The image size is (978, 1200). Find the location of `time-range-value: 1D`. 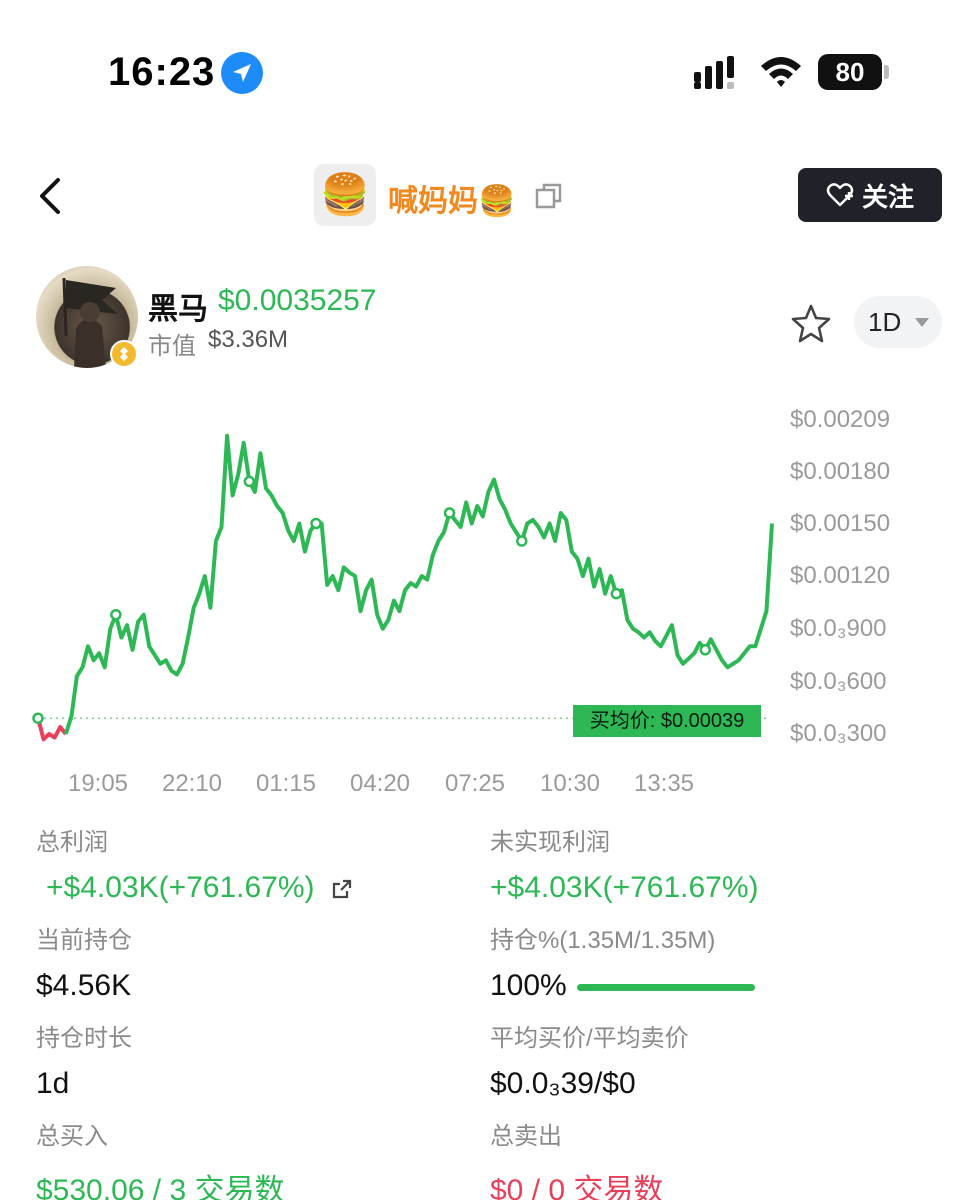

time-range-value: 1D is located at coordinates (885, 321).